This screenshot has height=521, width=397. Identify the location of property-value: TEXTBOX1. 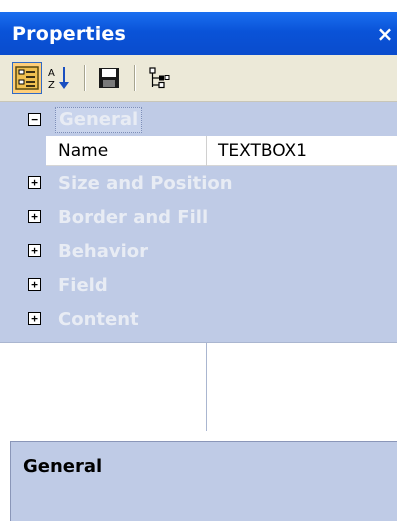
(262, 151).